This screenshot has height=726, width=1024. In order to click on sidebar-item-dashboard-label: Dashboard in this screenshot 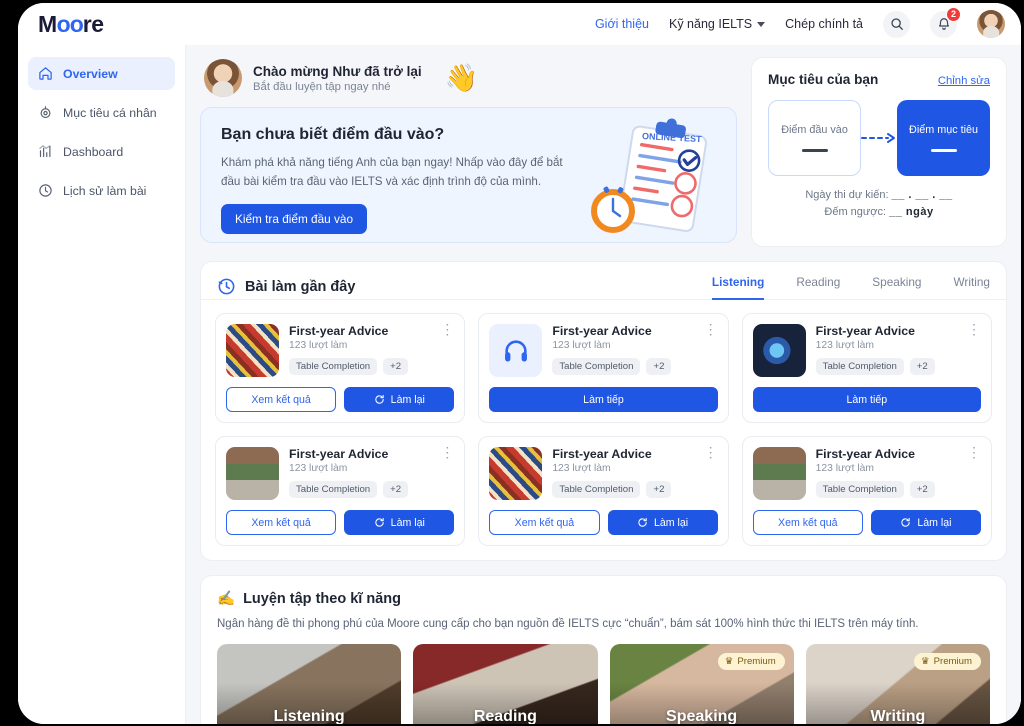, I will do `click(93, 151)`.